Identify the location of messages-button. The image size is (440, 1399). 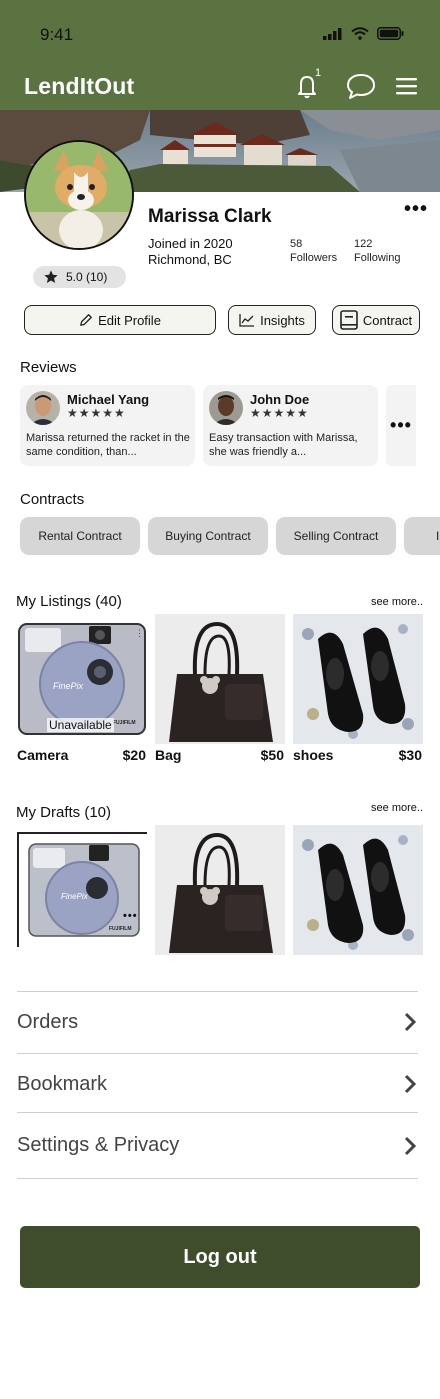
(361, 86).